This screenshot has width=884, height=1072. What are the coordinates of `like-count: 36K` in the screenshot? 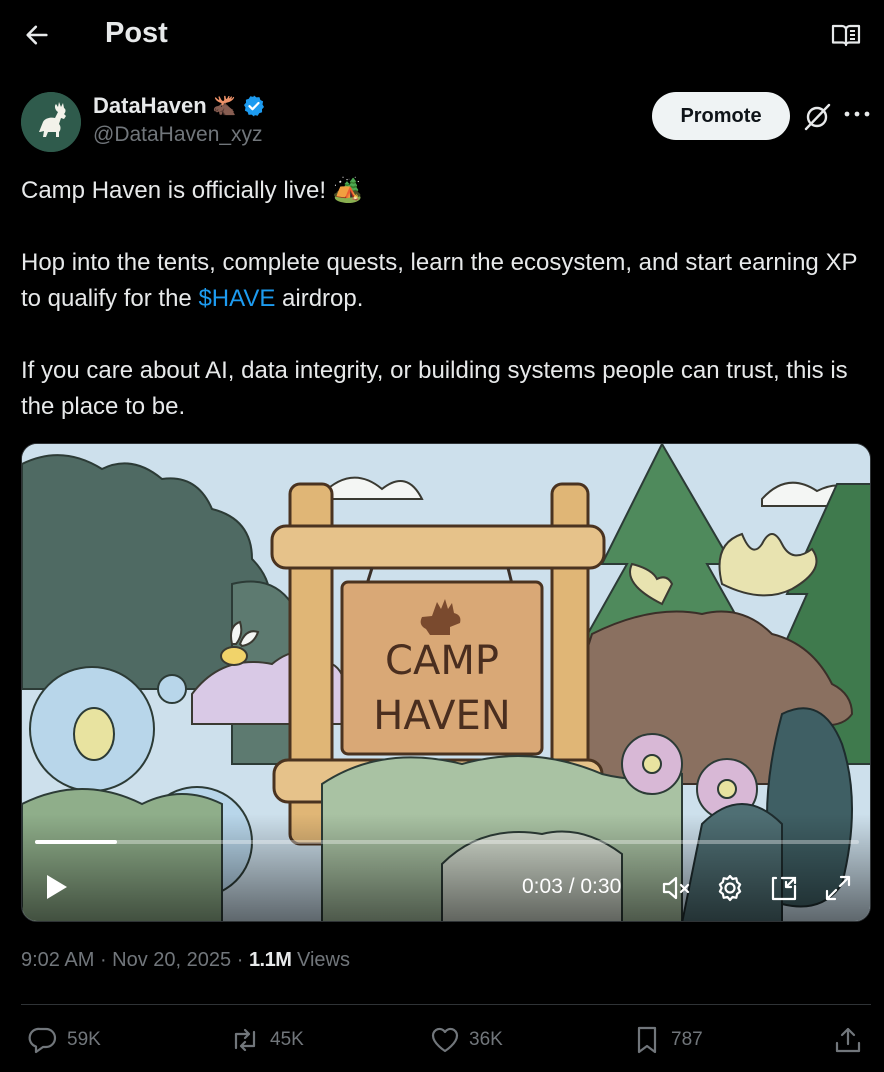 It's located at (486, 1039).